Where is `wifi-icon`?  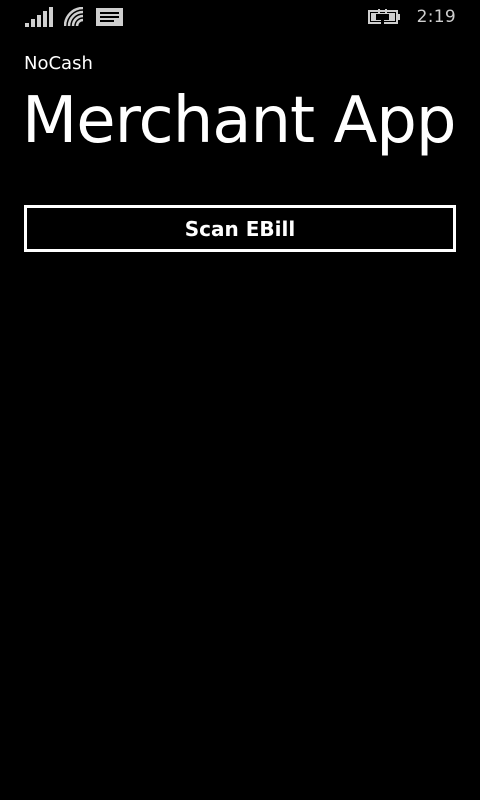
wifi-icon is located at coordinates (74, 17).